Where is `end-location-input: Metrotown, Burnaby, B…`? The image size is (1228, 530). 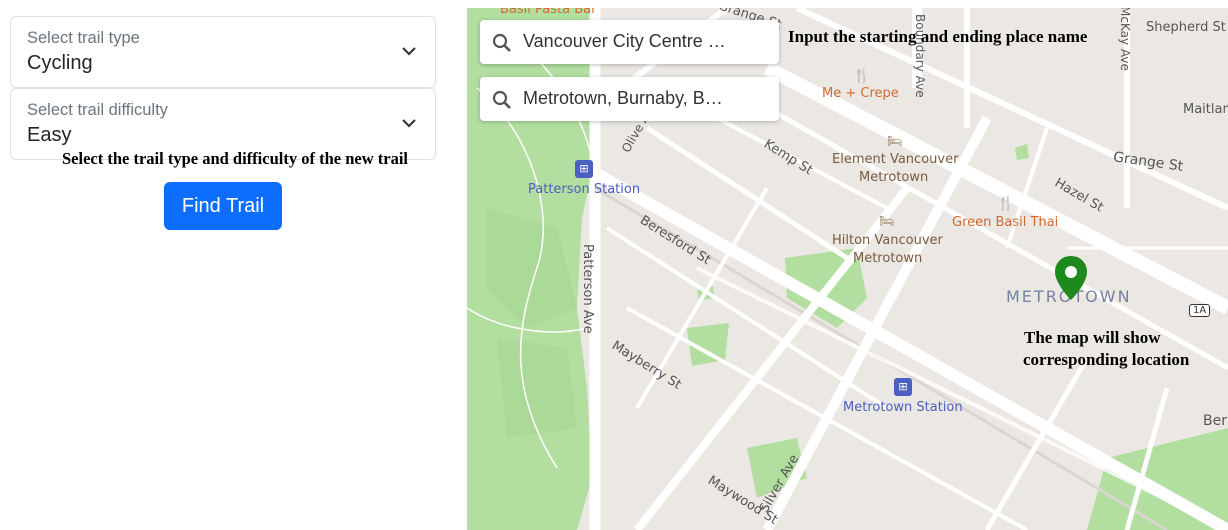
end-location-input: Metrotown, Burnaby, B… is located at coordinates (629, 99).